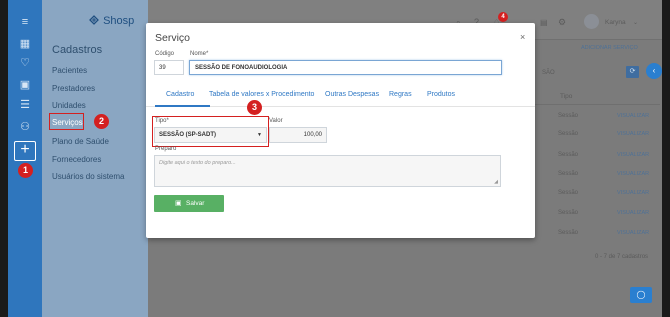 The width and height of the screenshot is (670, 317). I want to click on refresh-icon: ⟳, so click(632, 71).